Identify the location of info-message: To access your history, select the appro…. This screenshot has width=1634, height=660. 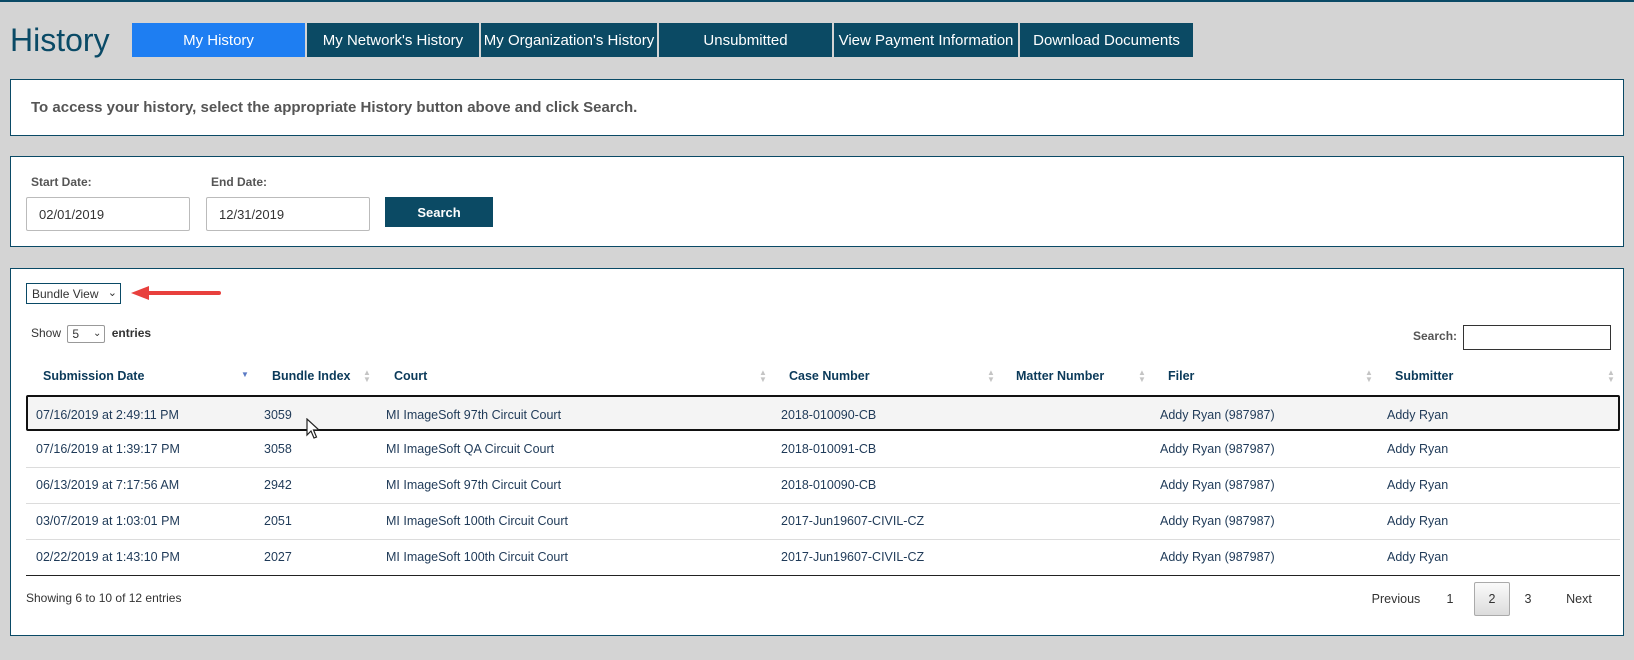
(334, 107).